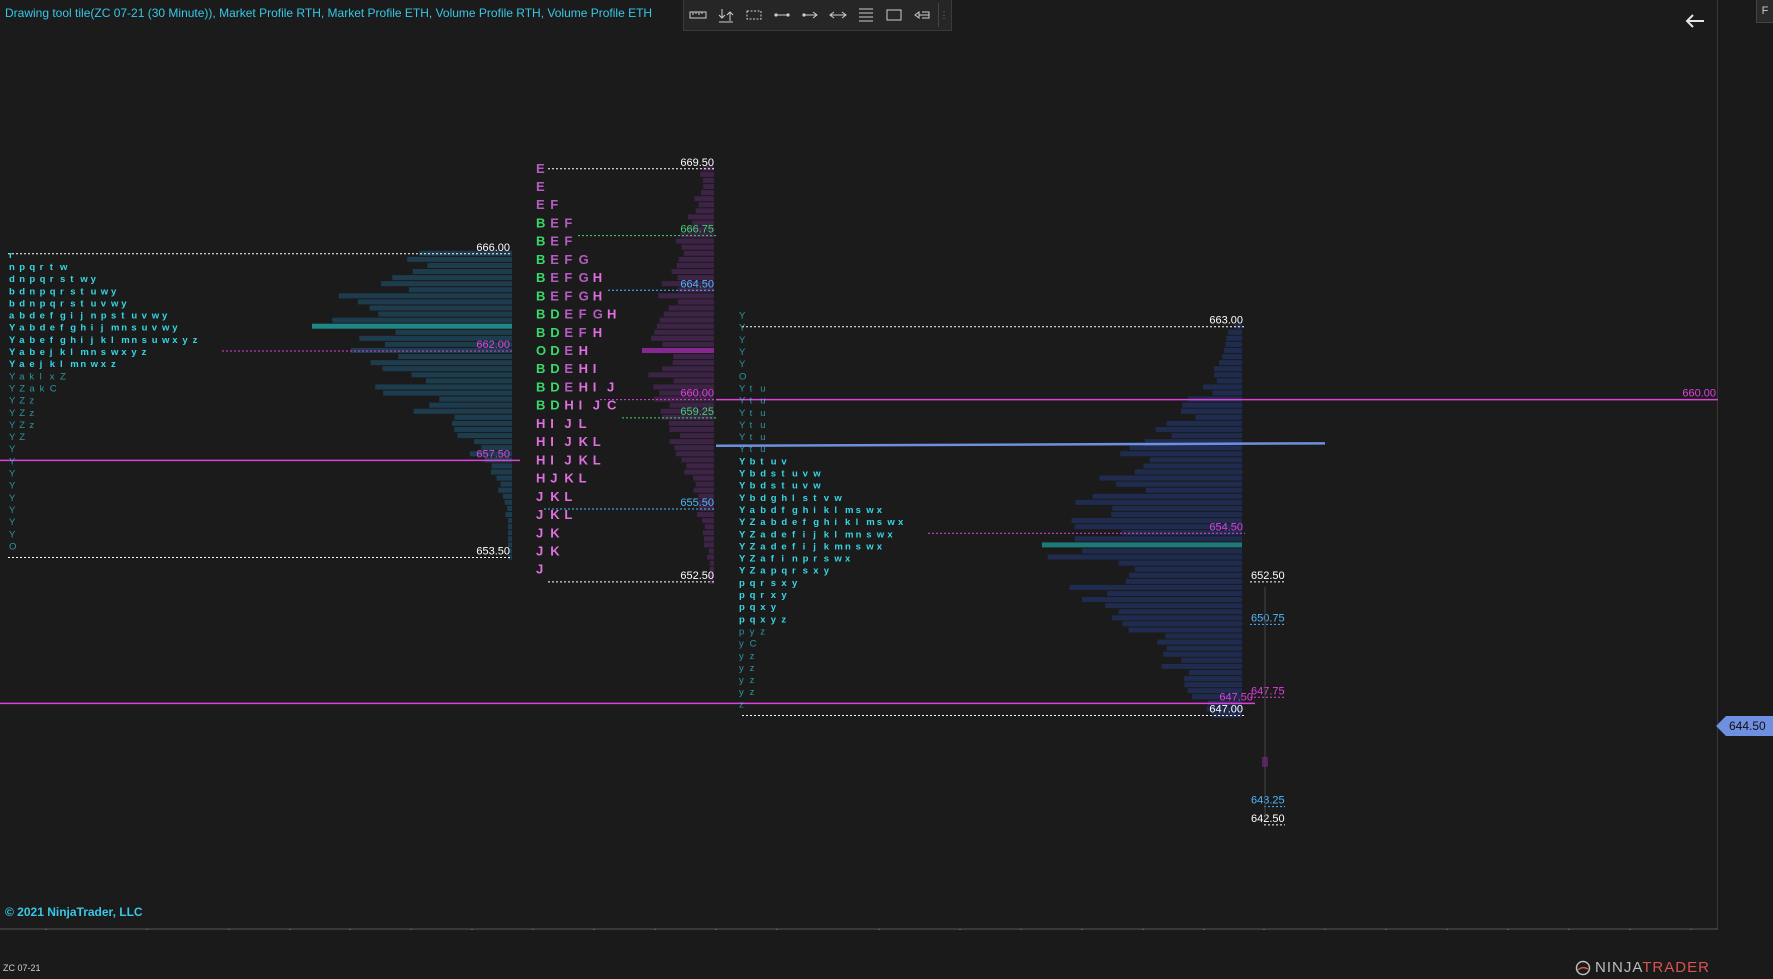 The image size is (1773, 979). I want to click on risk-reward-tool-button, so click(726, 15).